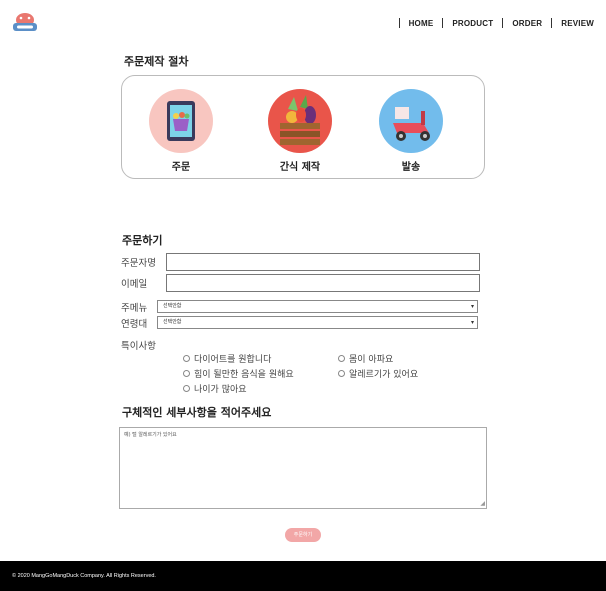 The width and height of the screenshot is (606, 591). I want to click on option-allergy: 알레르기가 있어요, so click(378, 373).